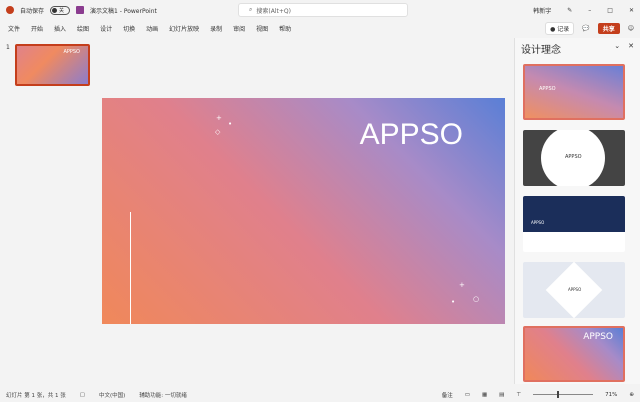  Describe the element at coordinates (52, 65) in the screenshot. I see `slide-thumbnail: APPSO` at that location.